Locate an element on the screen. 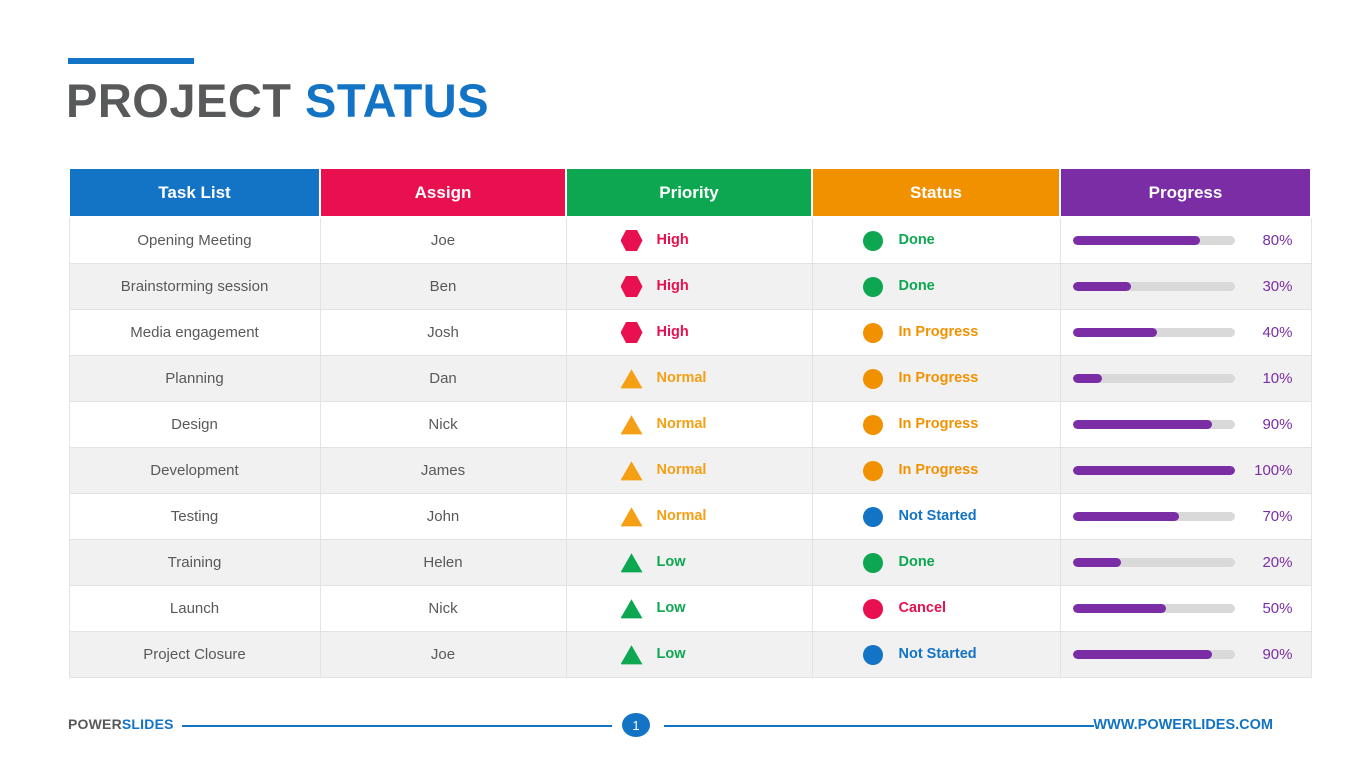  progress-value-label: 30% is located at coordinates (1277, 286).